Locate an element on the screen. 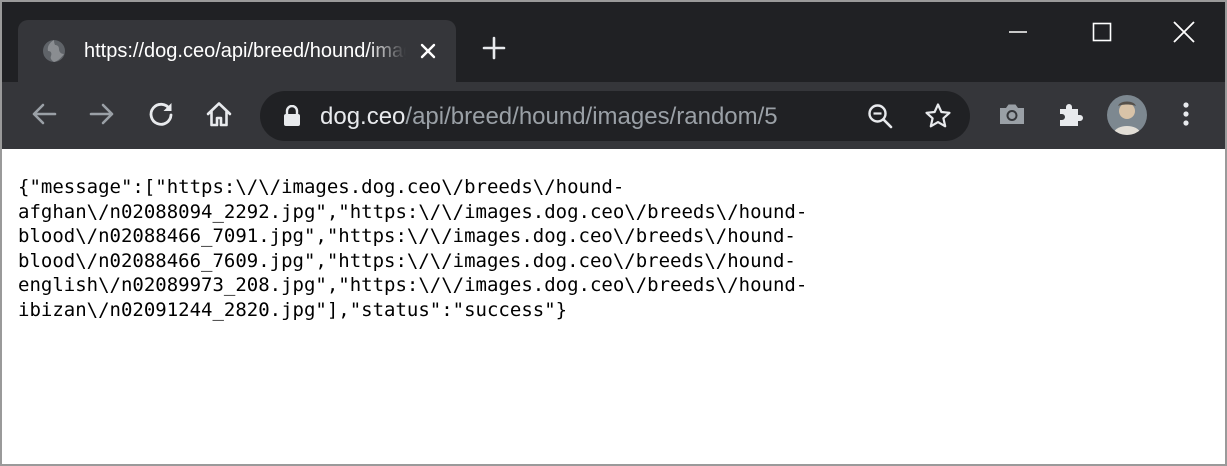 The image size is (1227, 466). address-bar: dog.ceo/api/breed/hound/images/random/5 is located at coordinates (615, 116).